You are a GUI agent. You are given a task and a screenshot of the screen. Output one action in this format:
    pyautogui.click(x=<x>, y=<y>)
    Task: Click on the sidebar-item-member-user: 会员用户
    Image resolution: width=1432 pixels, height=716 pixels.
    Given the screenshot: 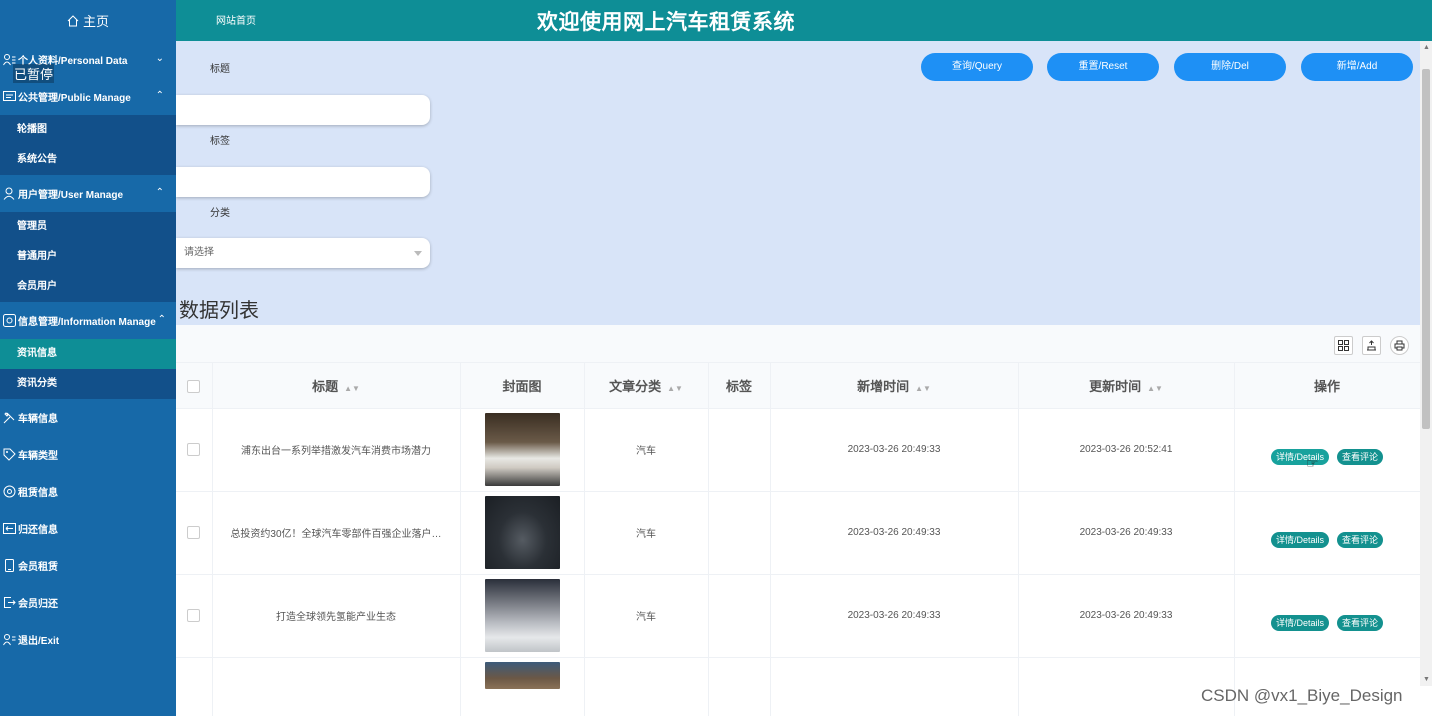 What is the action you would take?
    pyautogui.click(x=88, y=287)
    